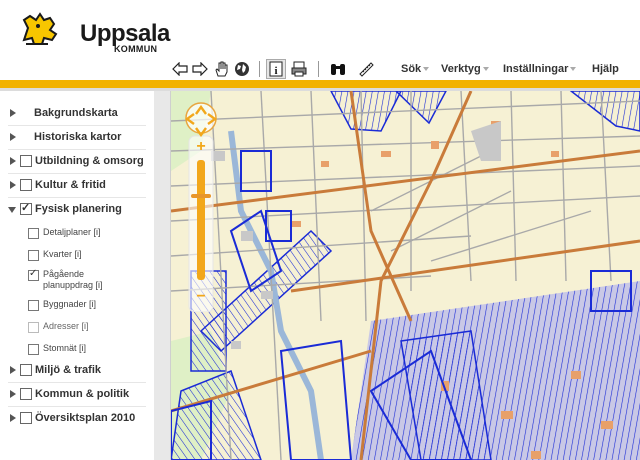 Image resolution: width=640 pixels, height=460 pixels. What do you see at coordinates (180, 69) in the screenshot?
I see `arrow-left-icon` at bounding box center [180, 69].